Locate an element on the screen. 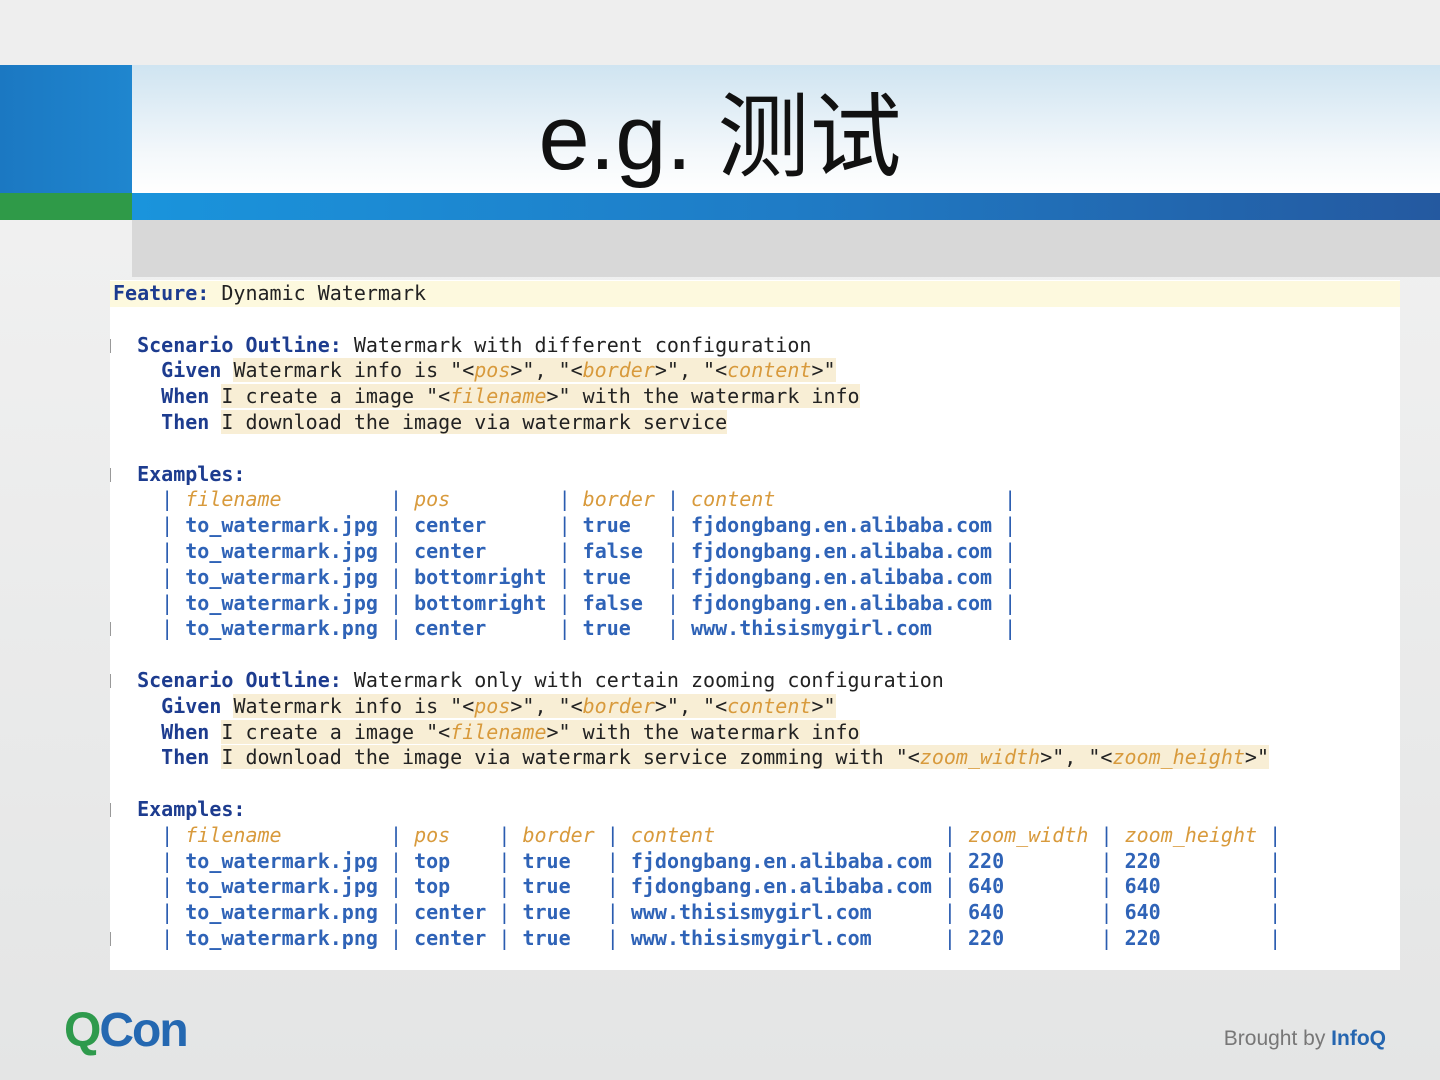  brought-by-infoq: Brought by InfoQ is located at coordinates (1305, 1039).